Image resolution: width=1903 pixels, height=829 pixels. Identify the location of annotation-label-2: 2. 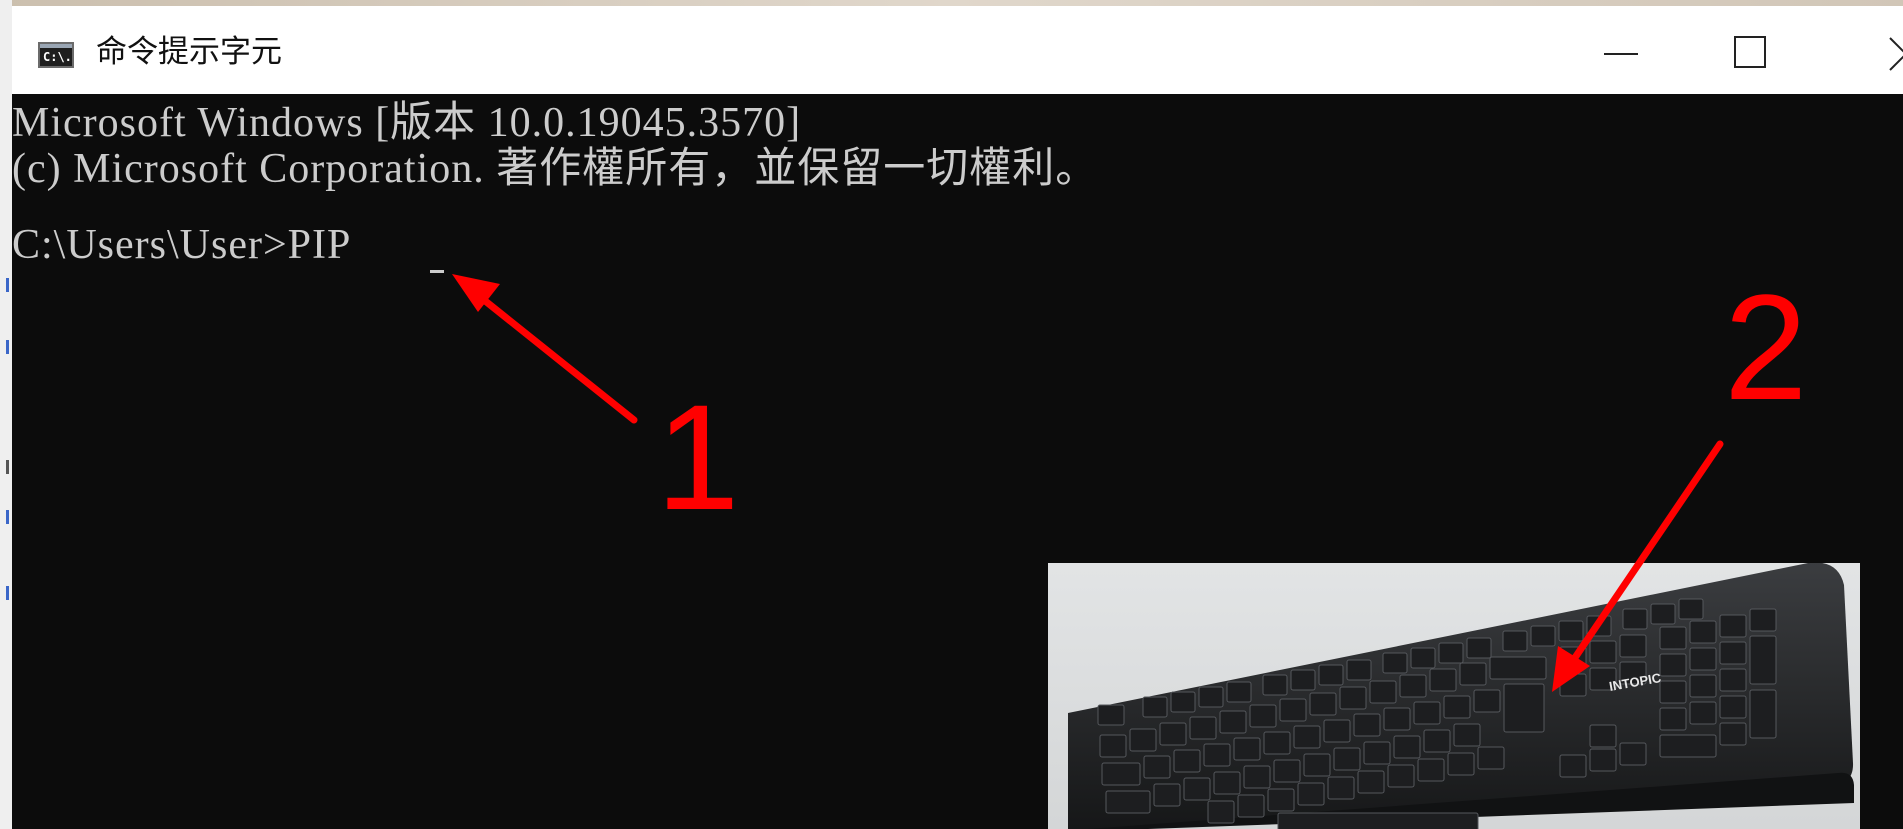
(1766, 347).